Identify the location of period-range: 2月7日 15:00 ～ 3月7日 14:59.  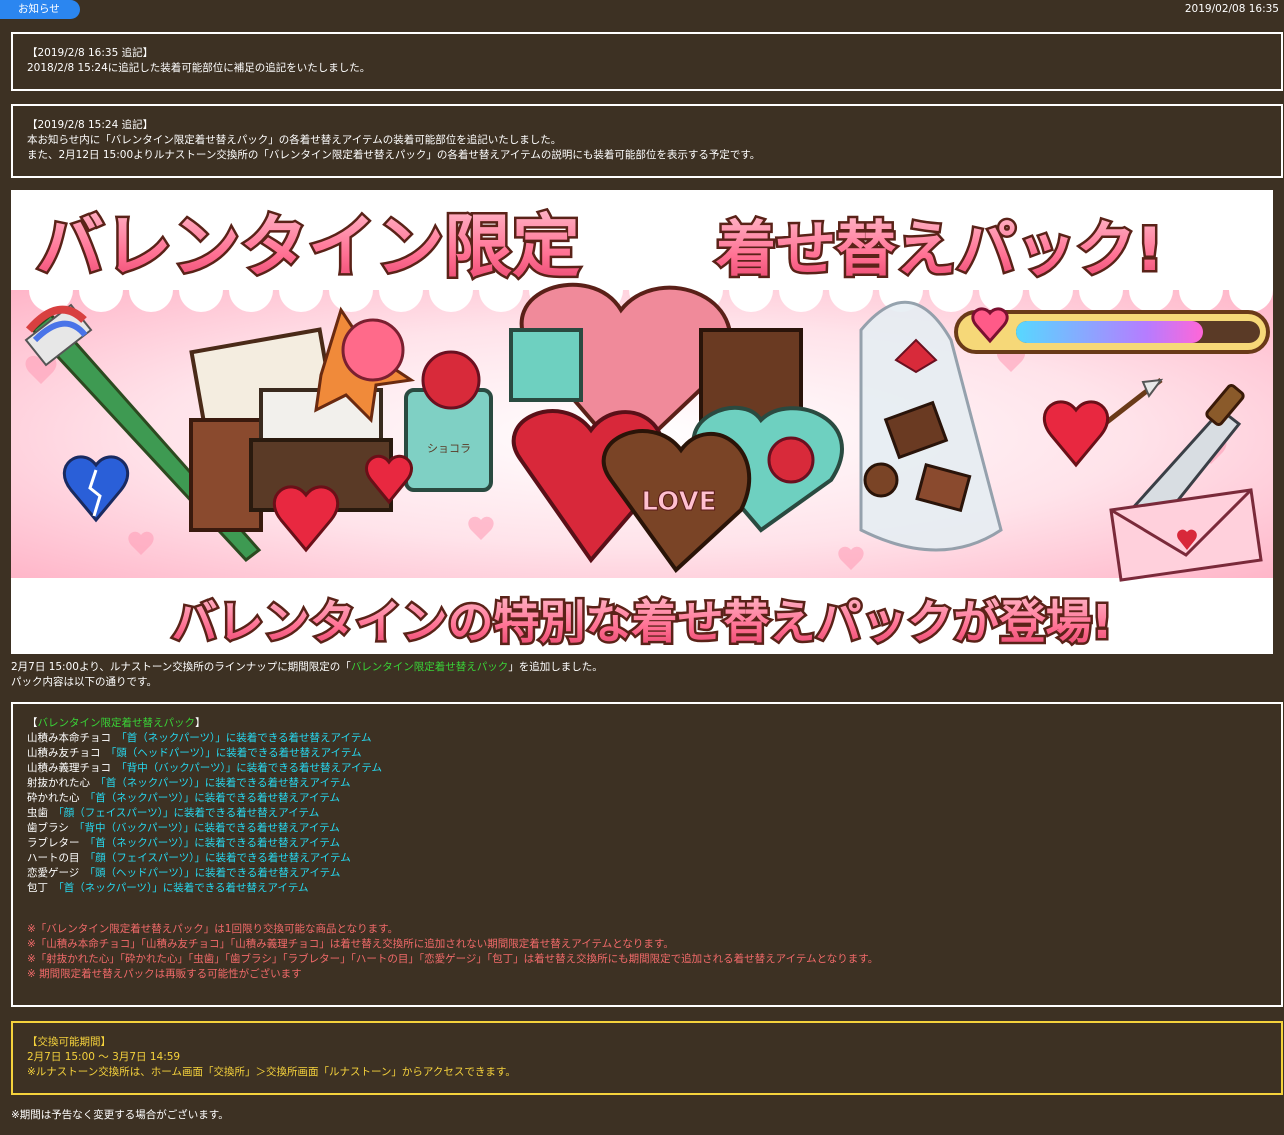
(104, 1057).